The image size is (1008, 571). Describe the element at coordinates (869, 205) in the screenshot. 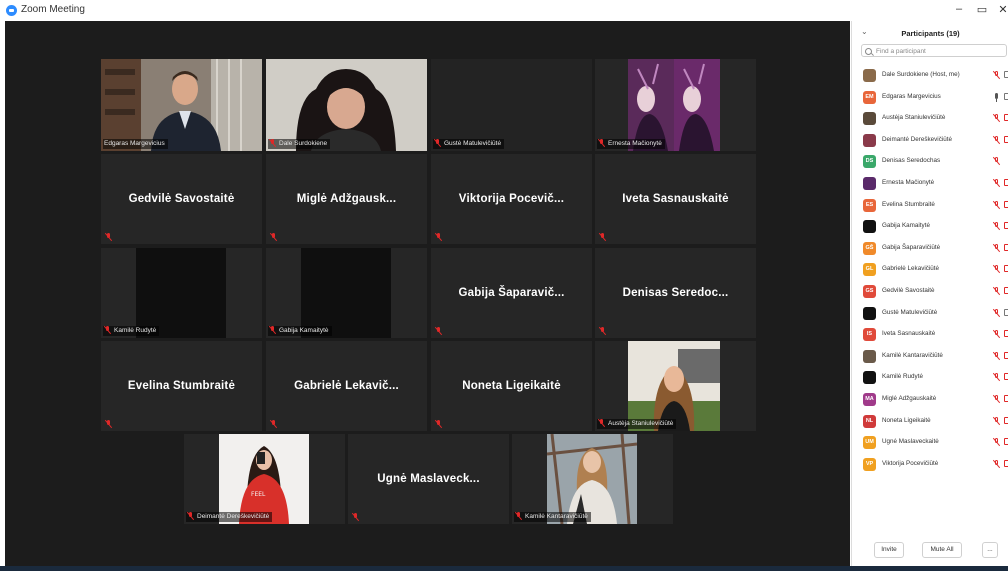

I see `participant-avatar: ES` at that location.